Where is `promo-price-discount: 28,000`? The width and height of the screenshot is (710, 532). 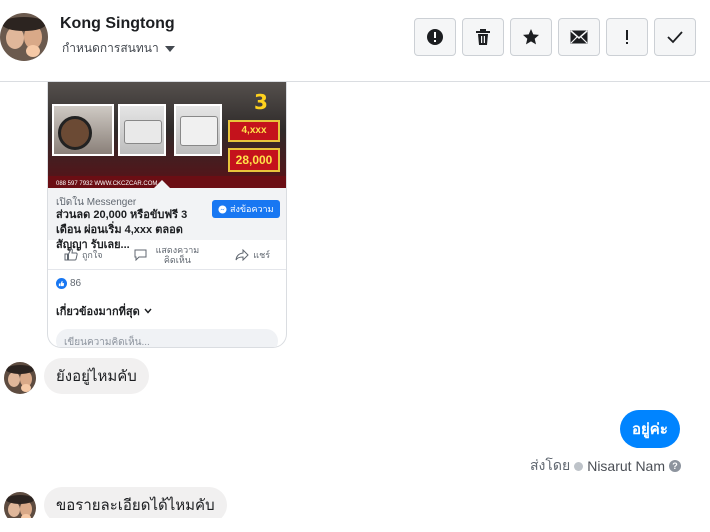
promo-price-discount: 28,000 is located at coordinates (254, 160).